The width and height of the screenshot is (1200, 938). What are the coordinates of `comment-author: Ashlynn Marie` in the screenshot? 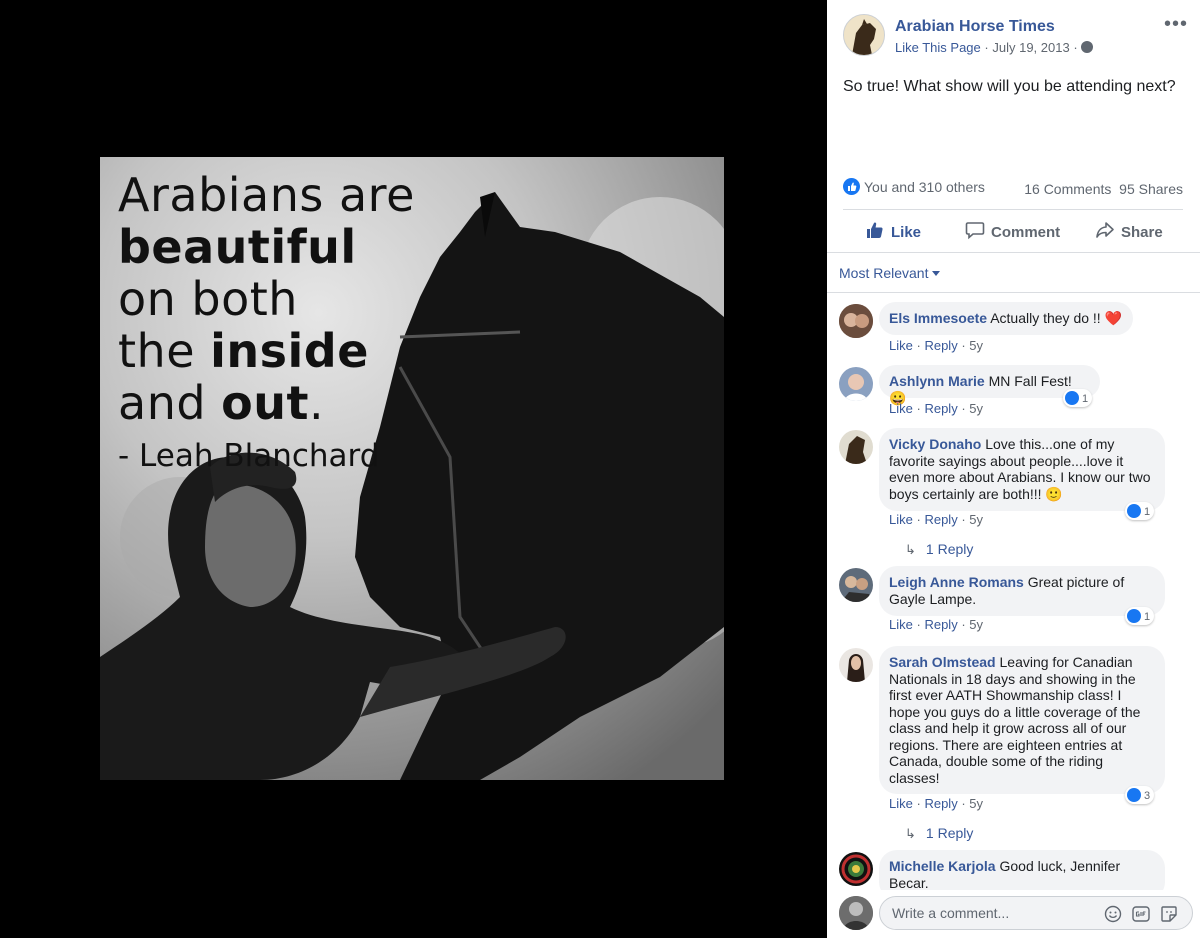 It's located at (937, 381).